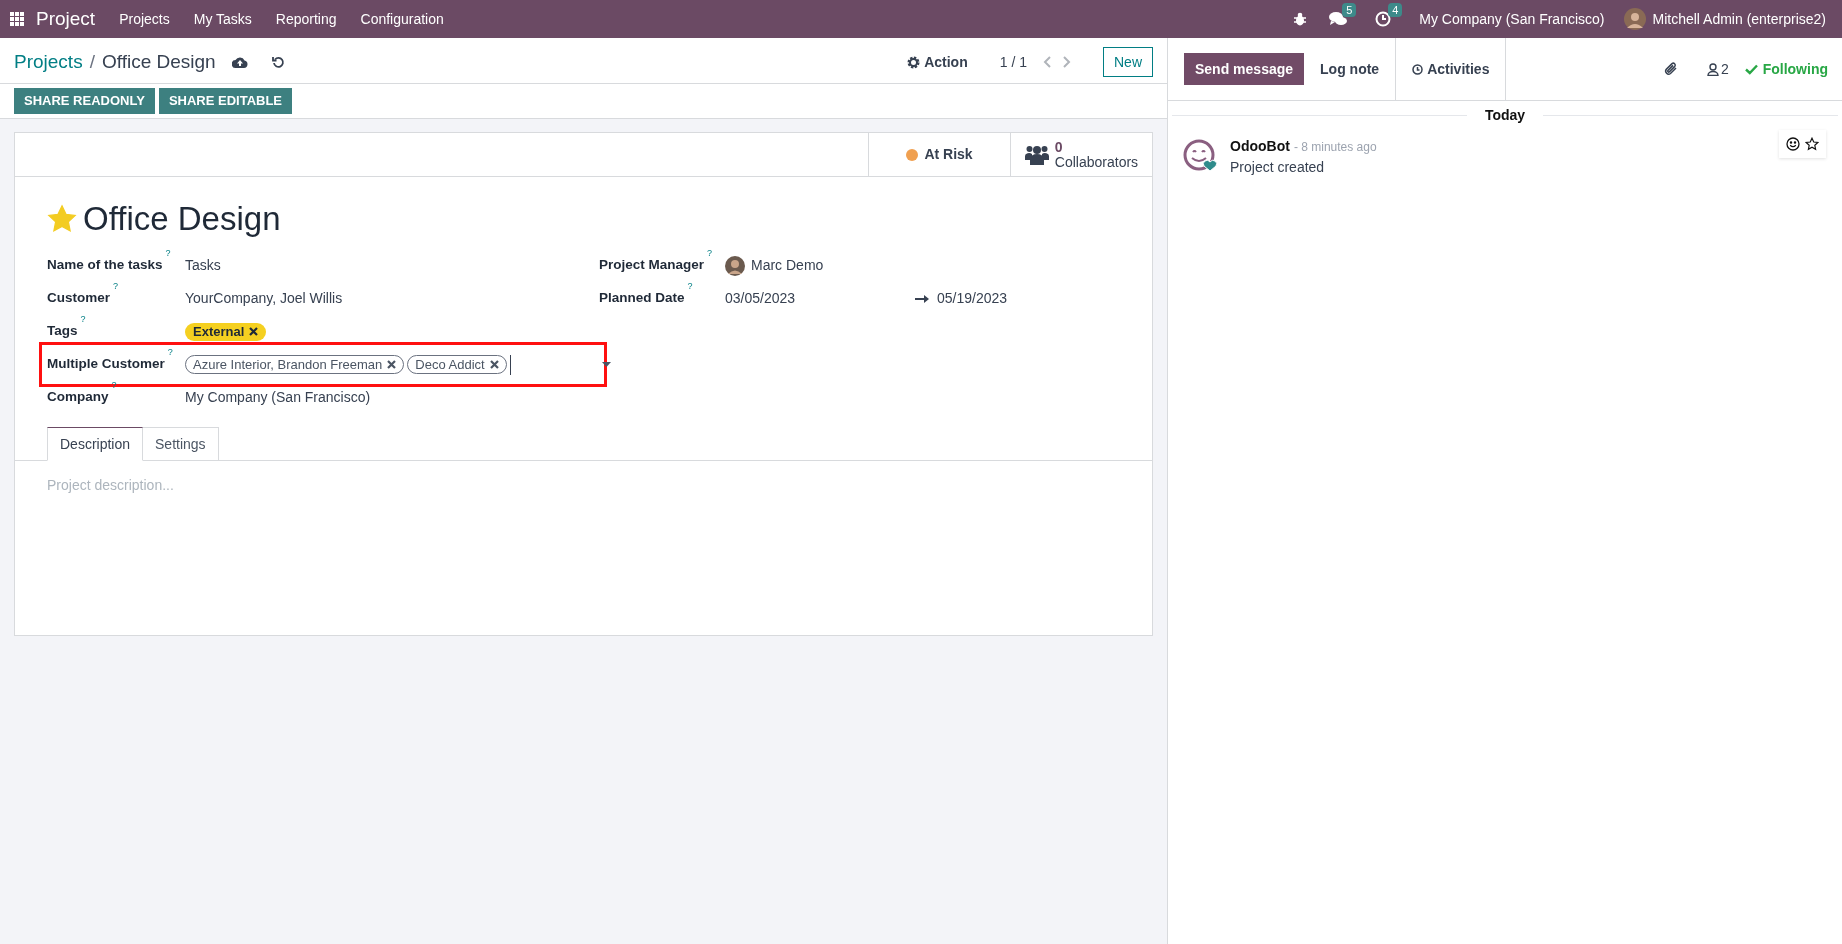 The width and height of the screenshot is (1842, 944). What do you see at coordinates (1512, 19) in the screenshot?
I see `company-switcher: My Company (San Francisco)` at bounding box center [1512, 19].